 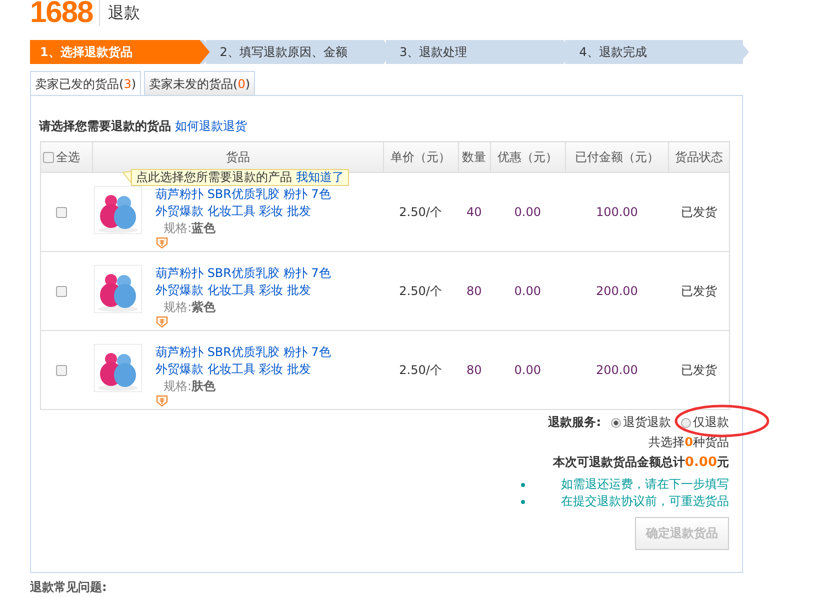 What do you see at coordinates (124, 13) in the screenshot?
I see `page-title: 退款` at bounding box center [124, 13].